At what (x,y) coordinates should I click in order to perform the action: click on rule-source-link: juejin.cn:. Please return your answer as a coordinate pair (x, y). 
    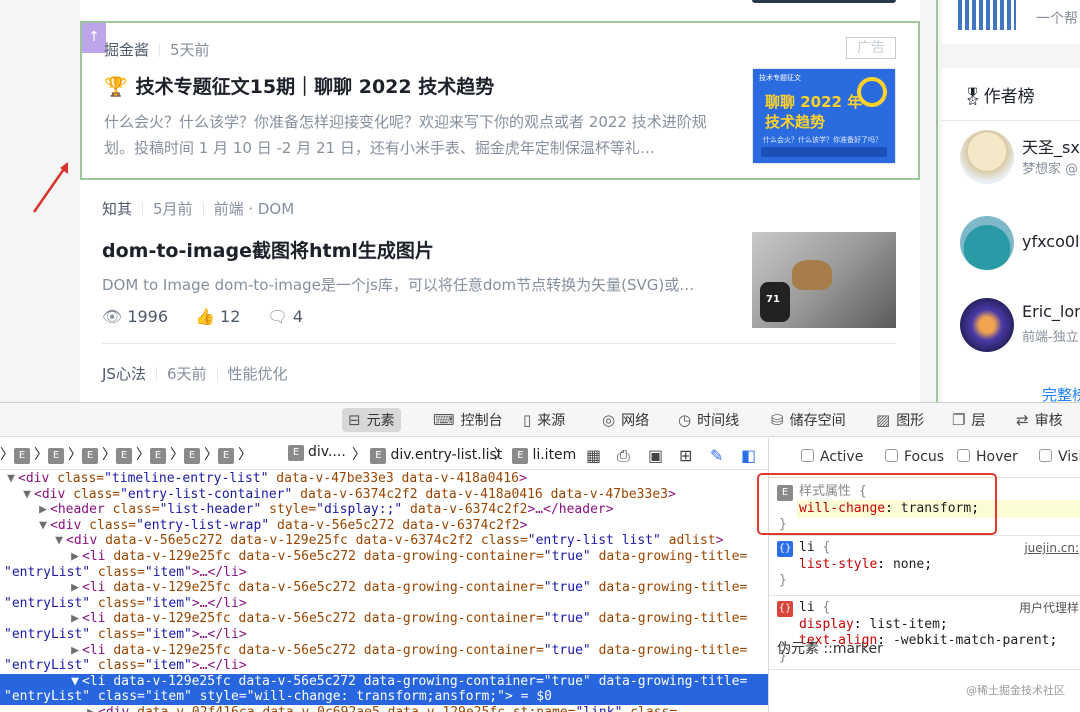
    Looking at the image, I should click on (1051, 548).